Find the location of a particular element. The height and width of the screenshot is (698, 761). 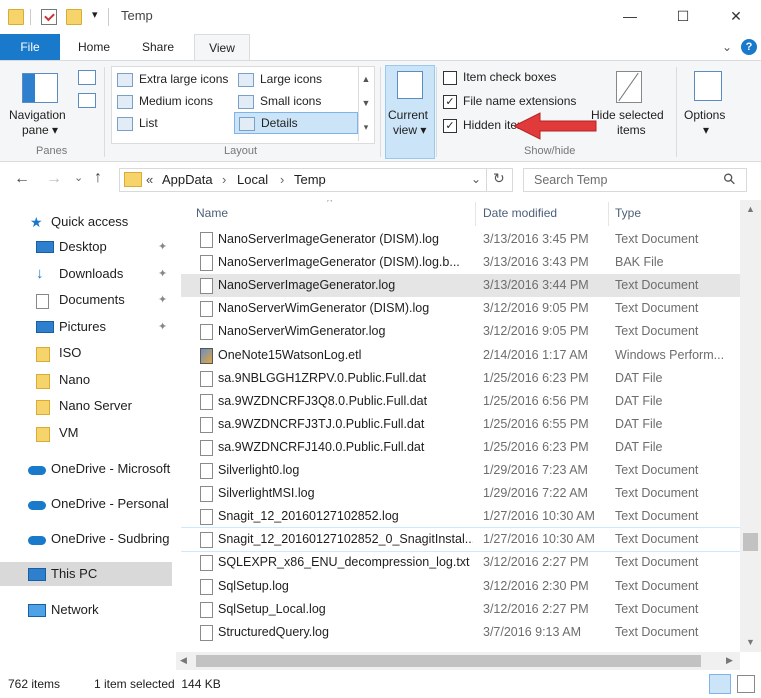

file-name-extensions-label: File name extensions is located at coordinates (519, 101).